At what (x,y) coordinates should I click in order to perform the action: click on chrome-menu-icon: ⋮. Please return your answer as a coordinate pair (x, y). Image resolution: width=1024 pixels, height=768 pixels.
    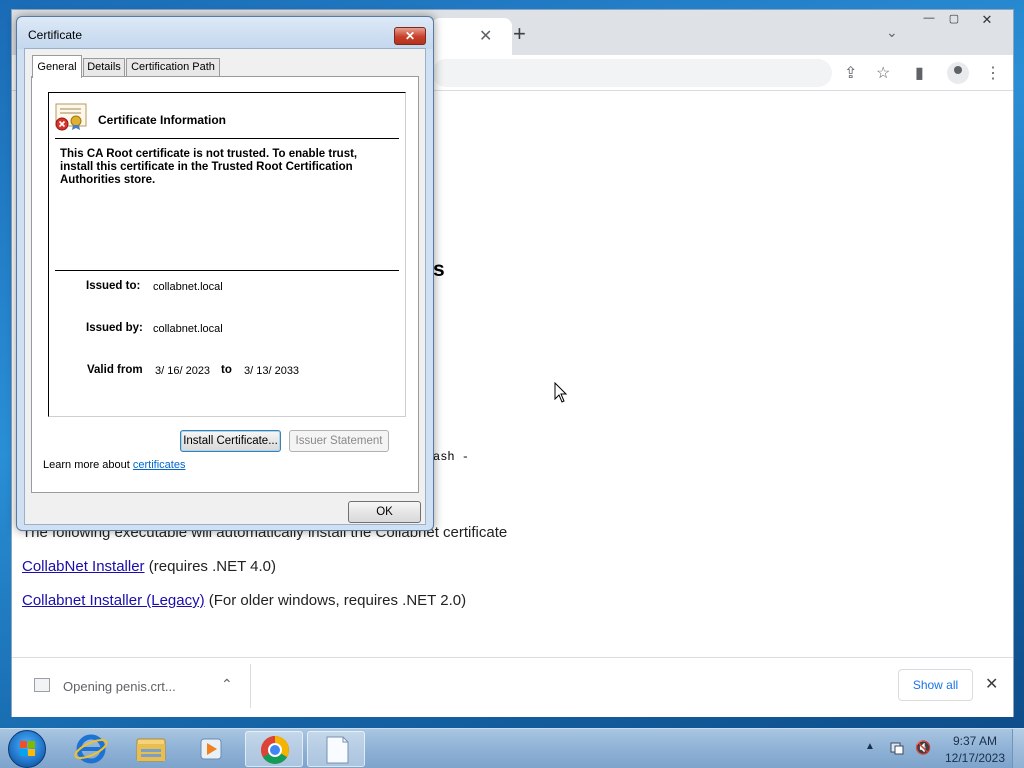
    Looking at the image, I should click on (993, 73).